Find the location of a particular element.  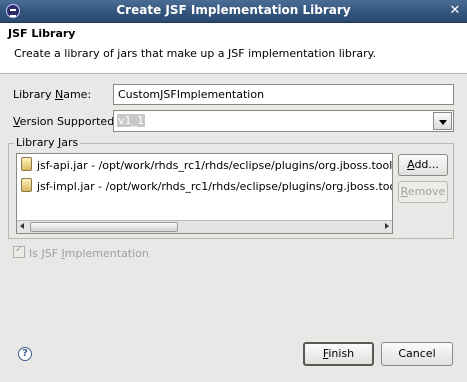

remove-button: Remove is located at coordinates (423, 192).